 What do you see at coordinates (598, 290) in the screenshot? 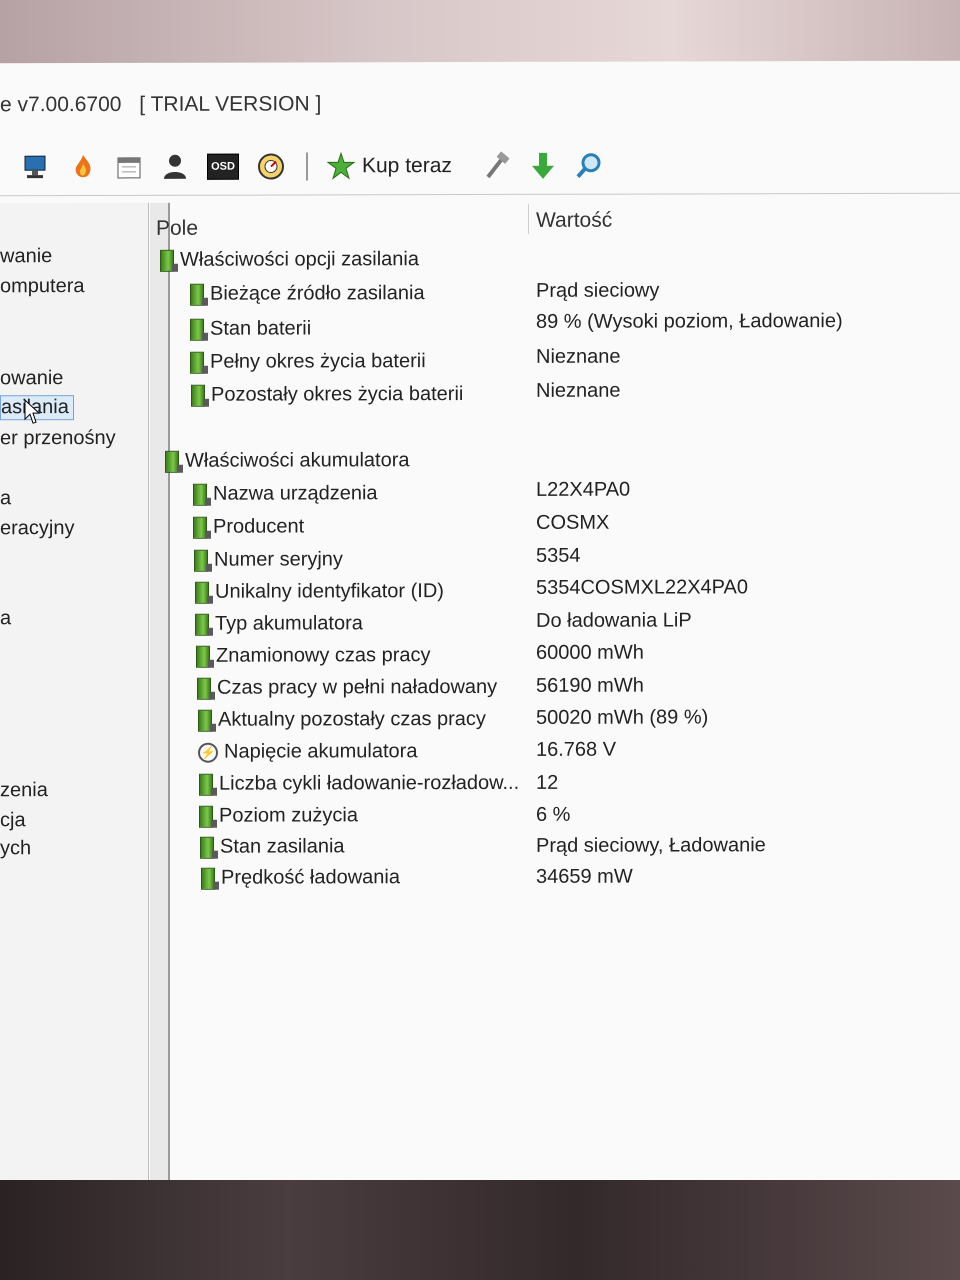
I see `field-value: Prąd sieciowy` at bounding box center [598, 290].